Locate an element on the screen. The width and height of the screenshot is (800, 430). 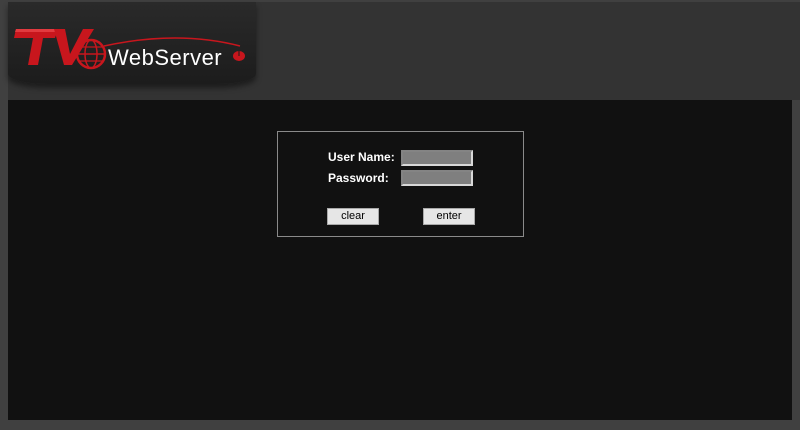
login-panel: User Name: Password: clear enter is located at coordinates (400, 184).